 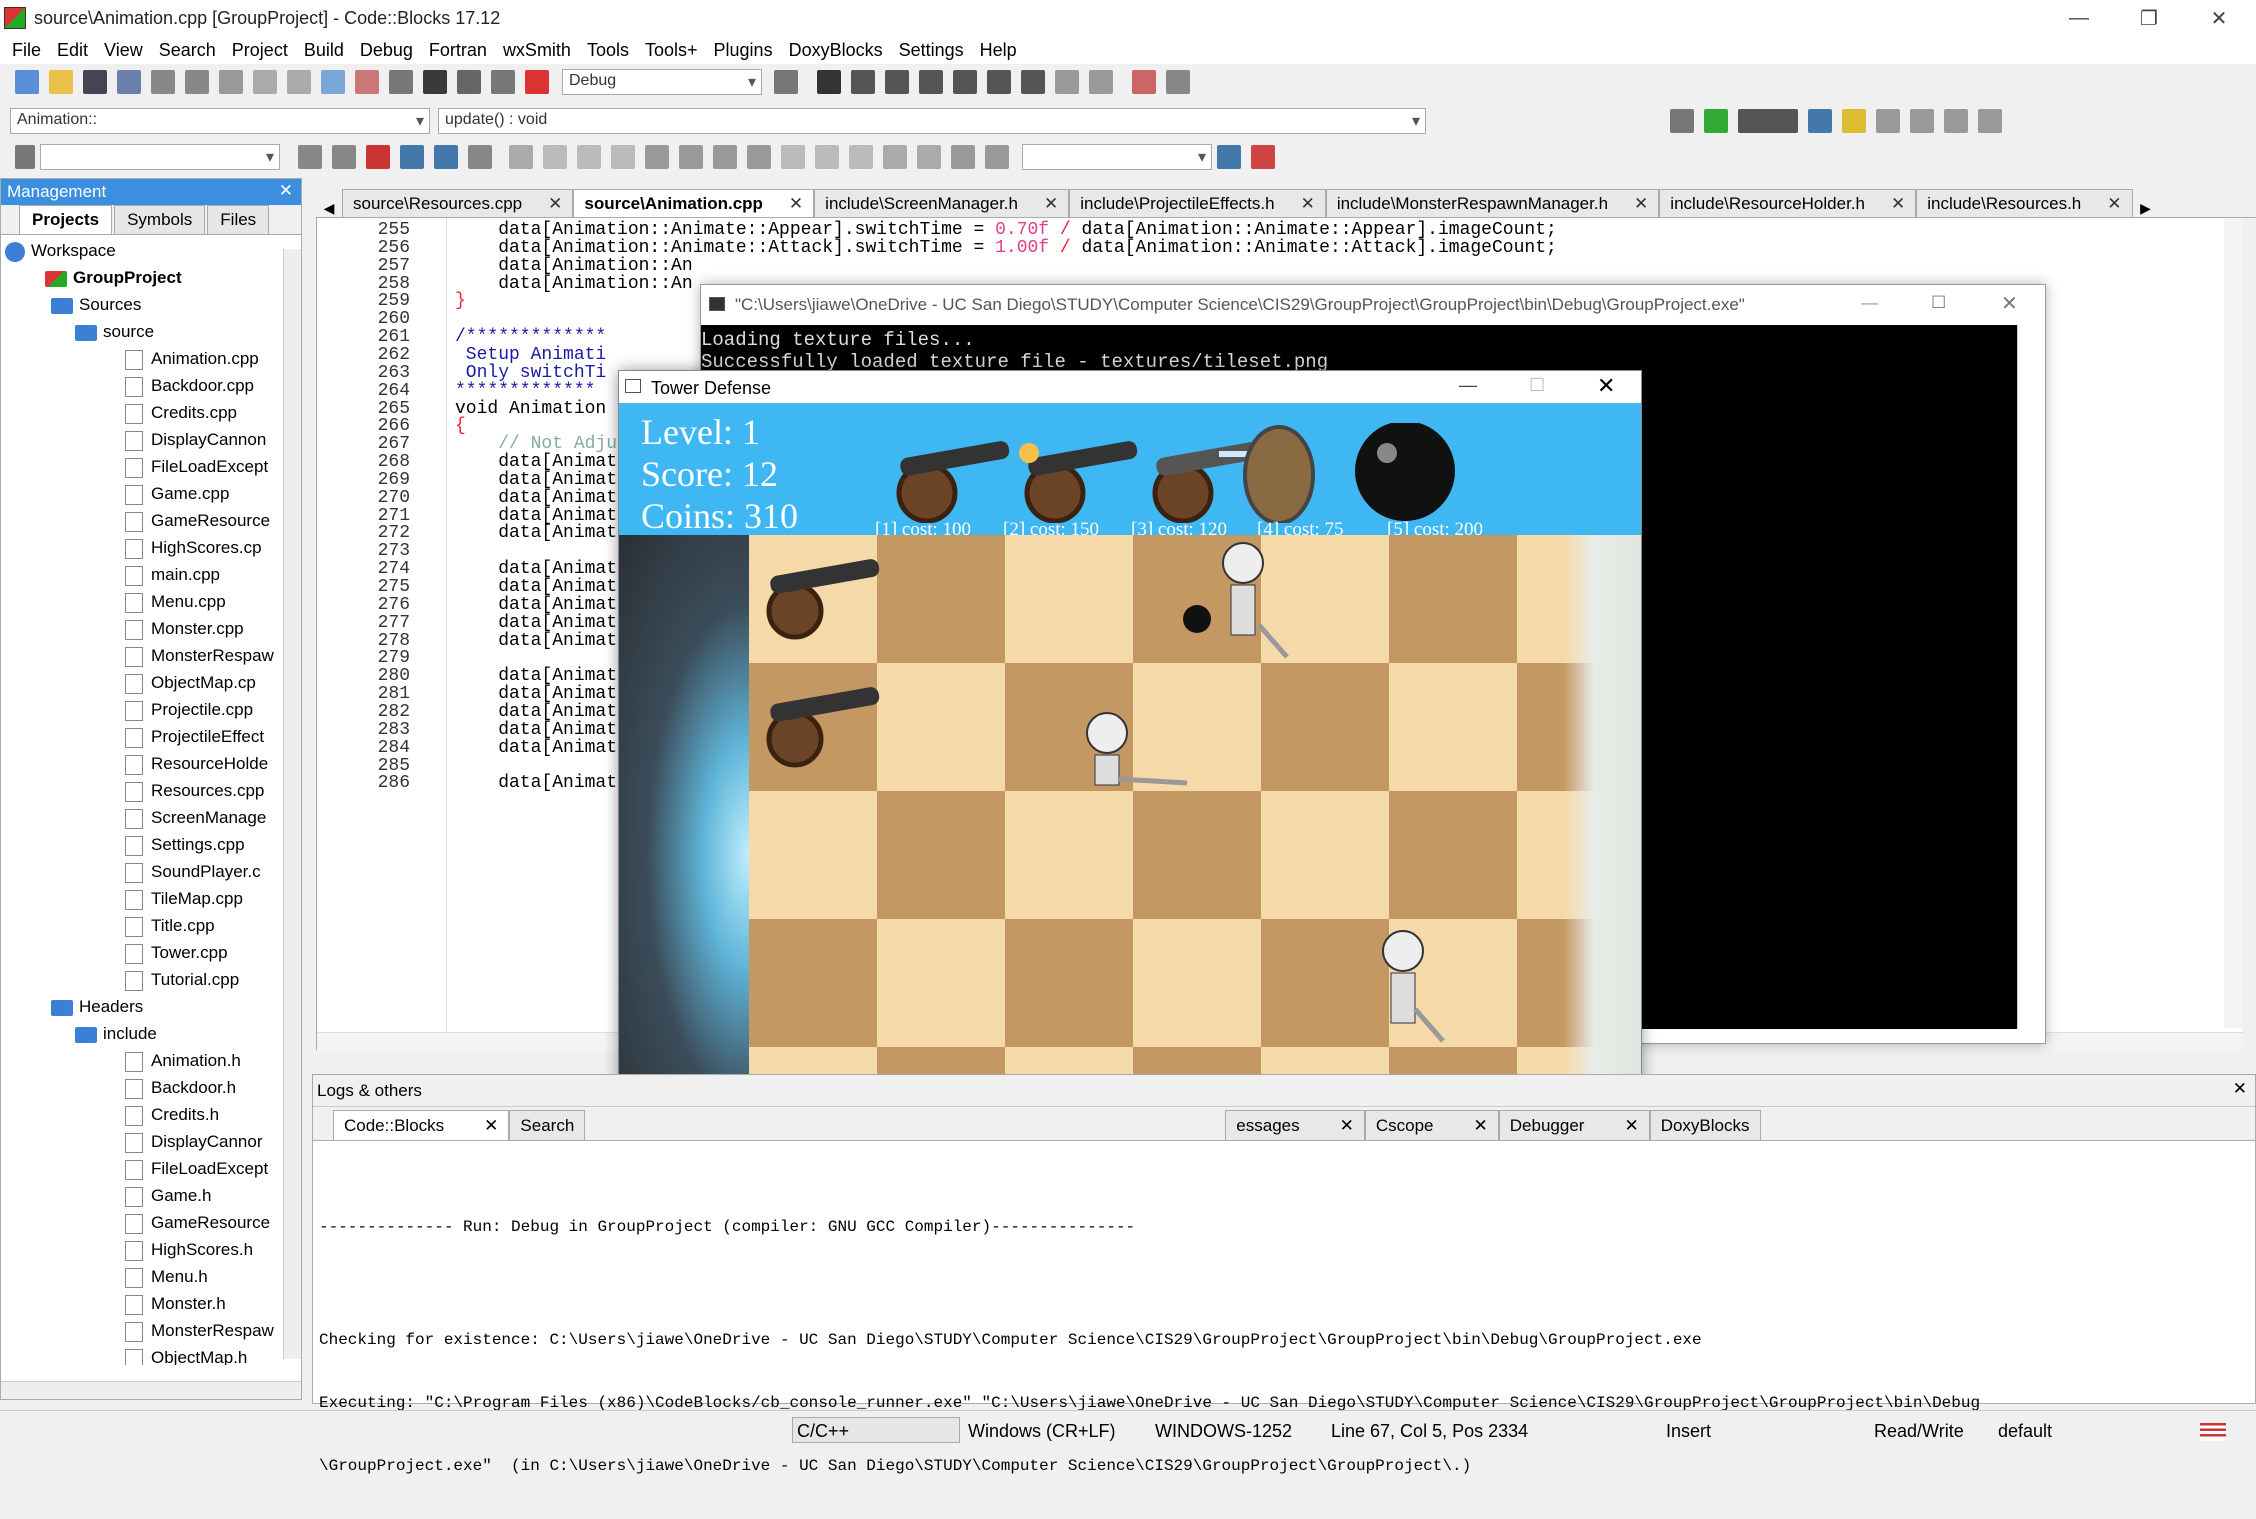 I want to click on stop-debug-icon, so click(x=1101, y=82).